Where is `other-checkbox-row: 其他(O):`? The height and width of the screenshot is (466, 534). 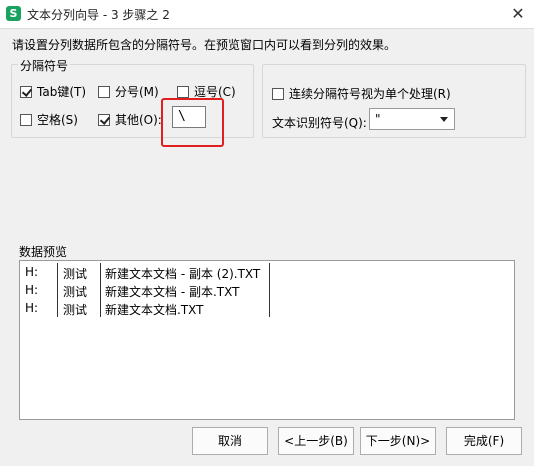 other-checkbox-row: 其他(O): is located at coordinates (130, 119).